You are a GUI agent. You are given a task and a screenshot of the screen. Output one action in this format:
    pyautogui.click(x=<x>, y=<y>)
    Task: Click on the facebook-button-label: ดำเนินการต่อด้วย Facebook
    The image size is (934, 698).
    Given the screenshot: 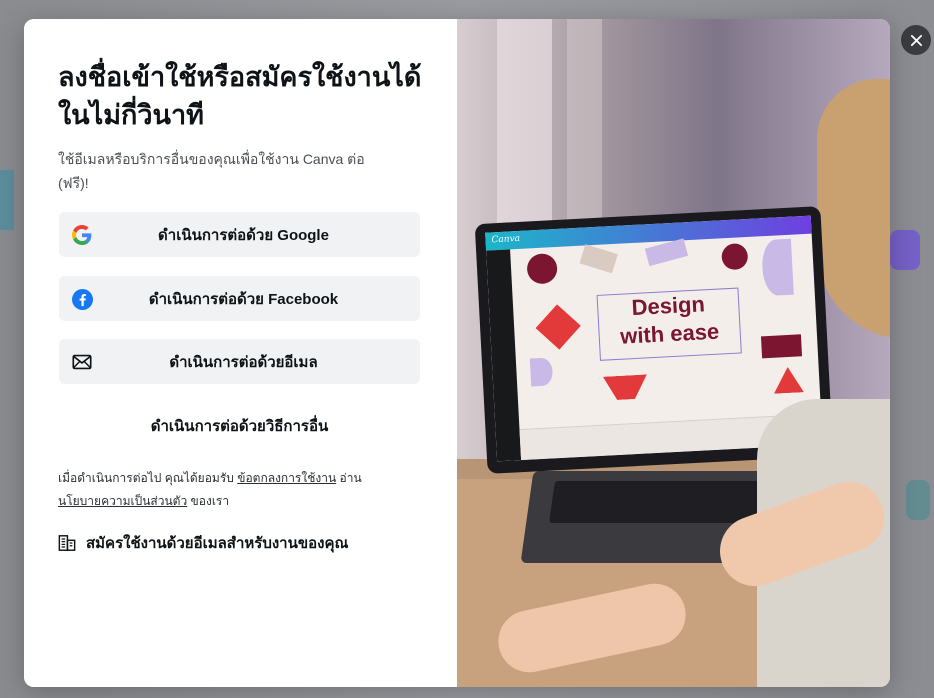 What is the action you would take?
    pyautogui.click(x=243, y=299)
    